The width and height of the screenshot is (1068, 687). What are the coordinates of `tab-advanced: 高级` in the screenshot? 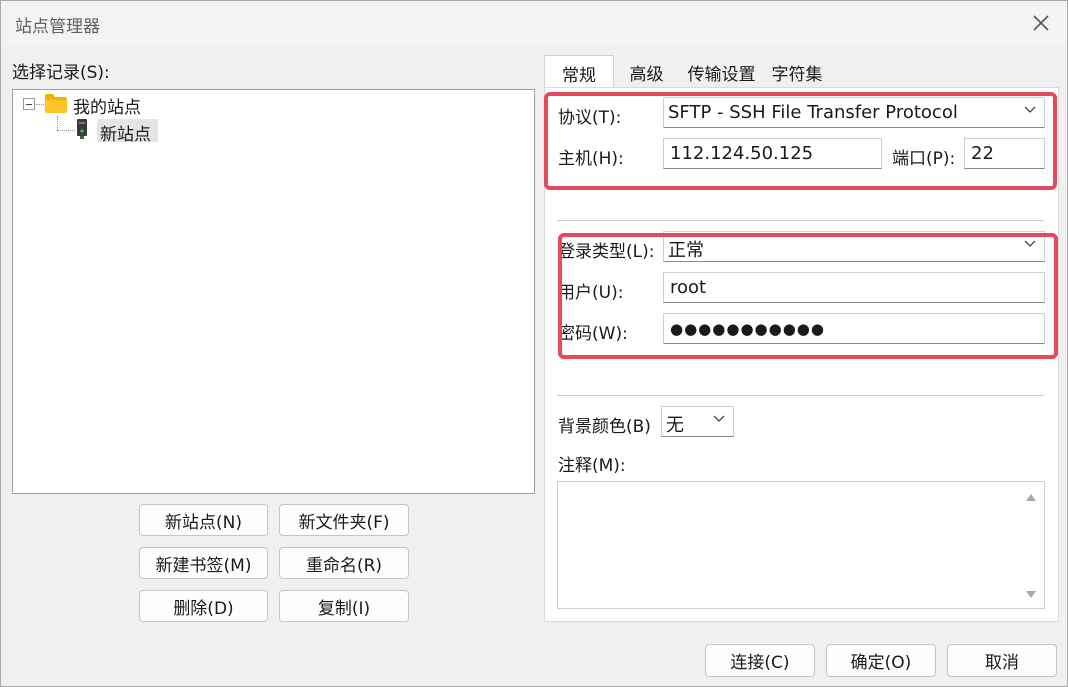 It's located at (646, 71).